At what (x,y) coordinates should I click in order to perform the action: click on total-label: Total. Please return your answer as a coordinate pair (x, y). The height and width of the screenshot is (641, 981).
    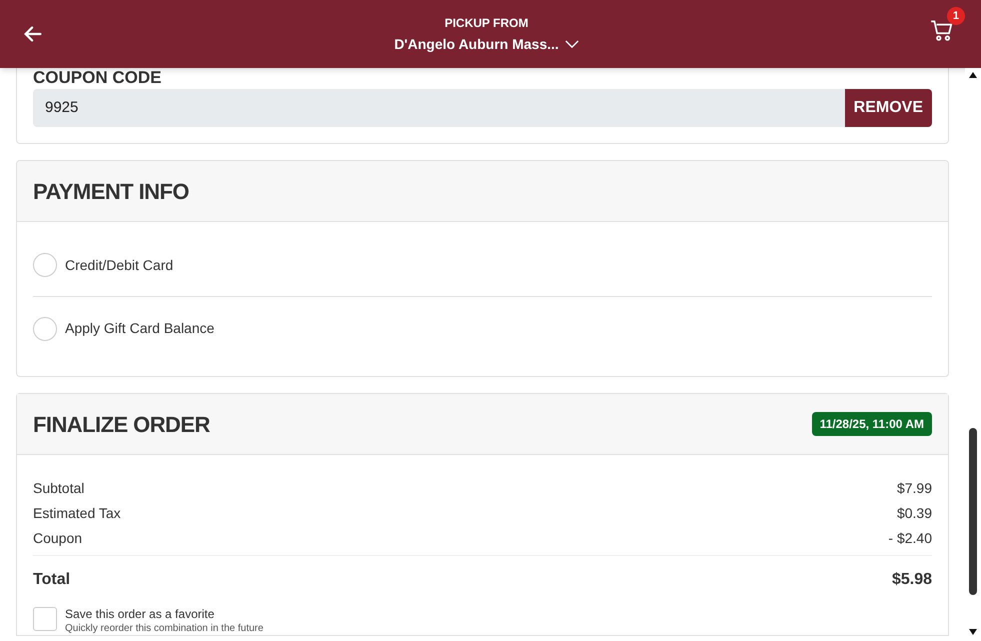
    Looking at the image, I should click on (51, 580).